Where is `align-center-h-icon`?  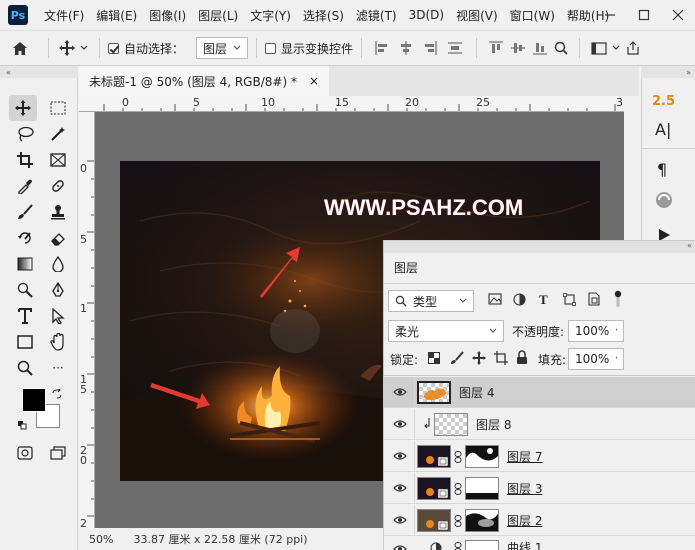
align-center-h-icon is located at coordinates (406, 48).